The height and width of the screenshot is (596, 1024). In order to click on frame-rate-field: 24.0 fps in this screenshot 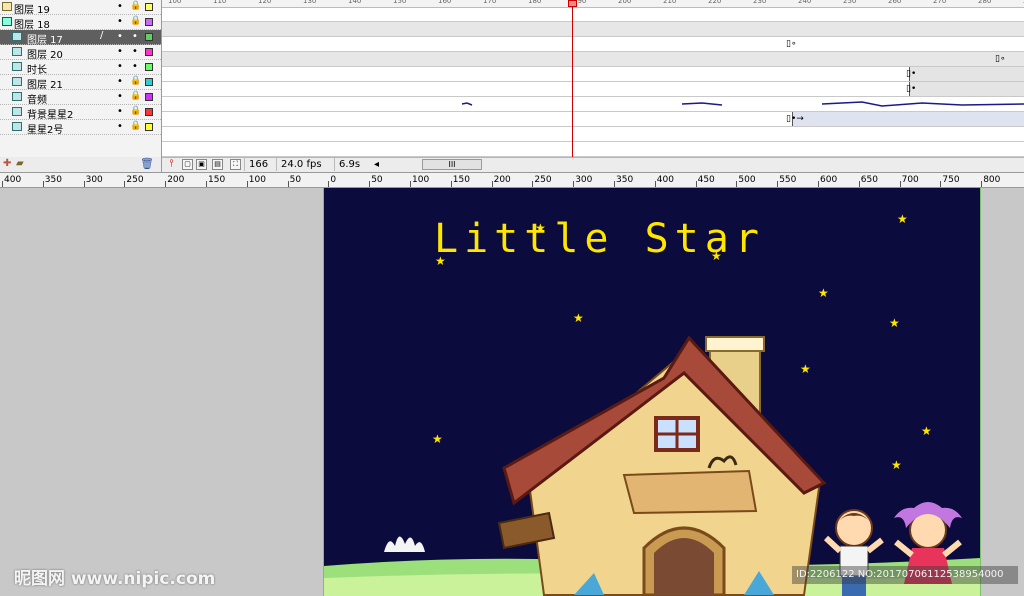, I will do `click(300, 164)`.